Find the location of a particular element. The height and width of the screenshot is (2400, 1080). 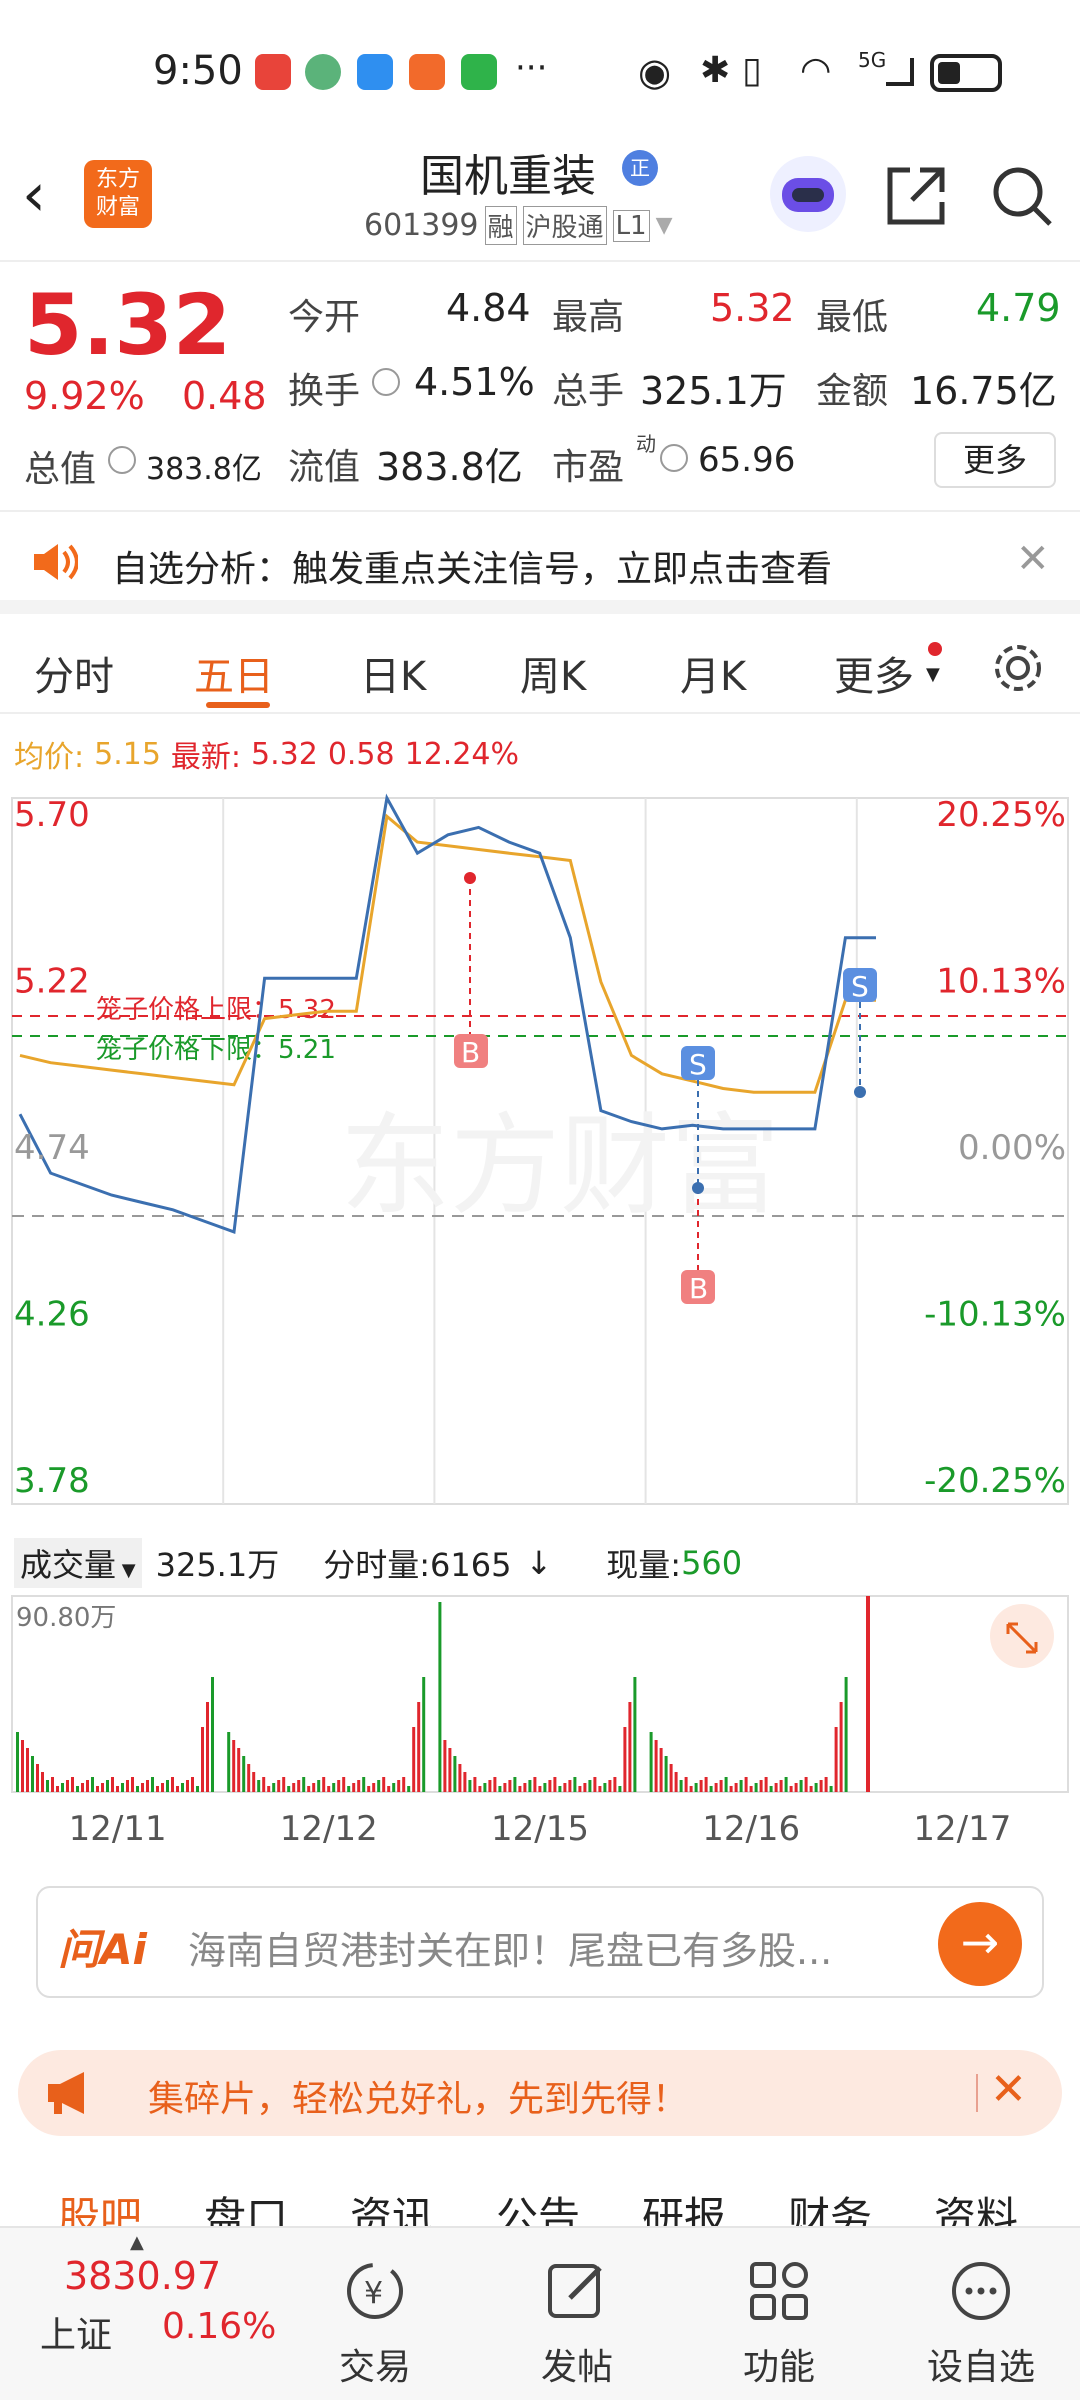

pe-label: 市盈 is located at coordinates (588, 467).